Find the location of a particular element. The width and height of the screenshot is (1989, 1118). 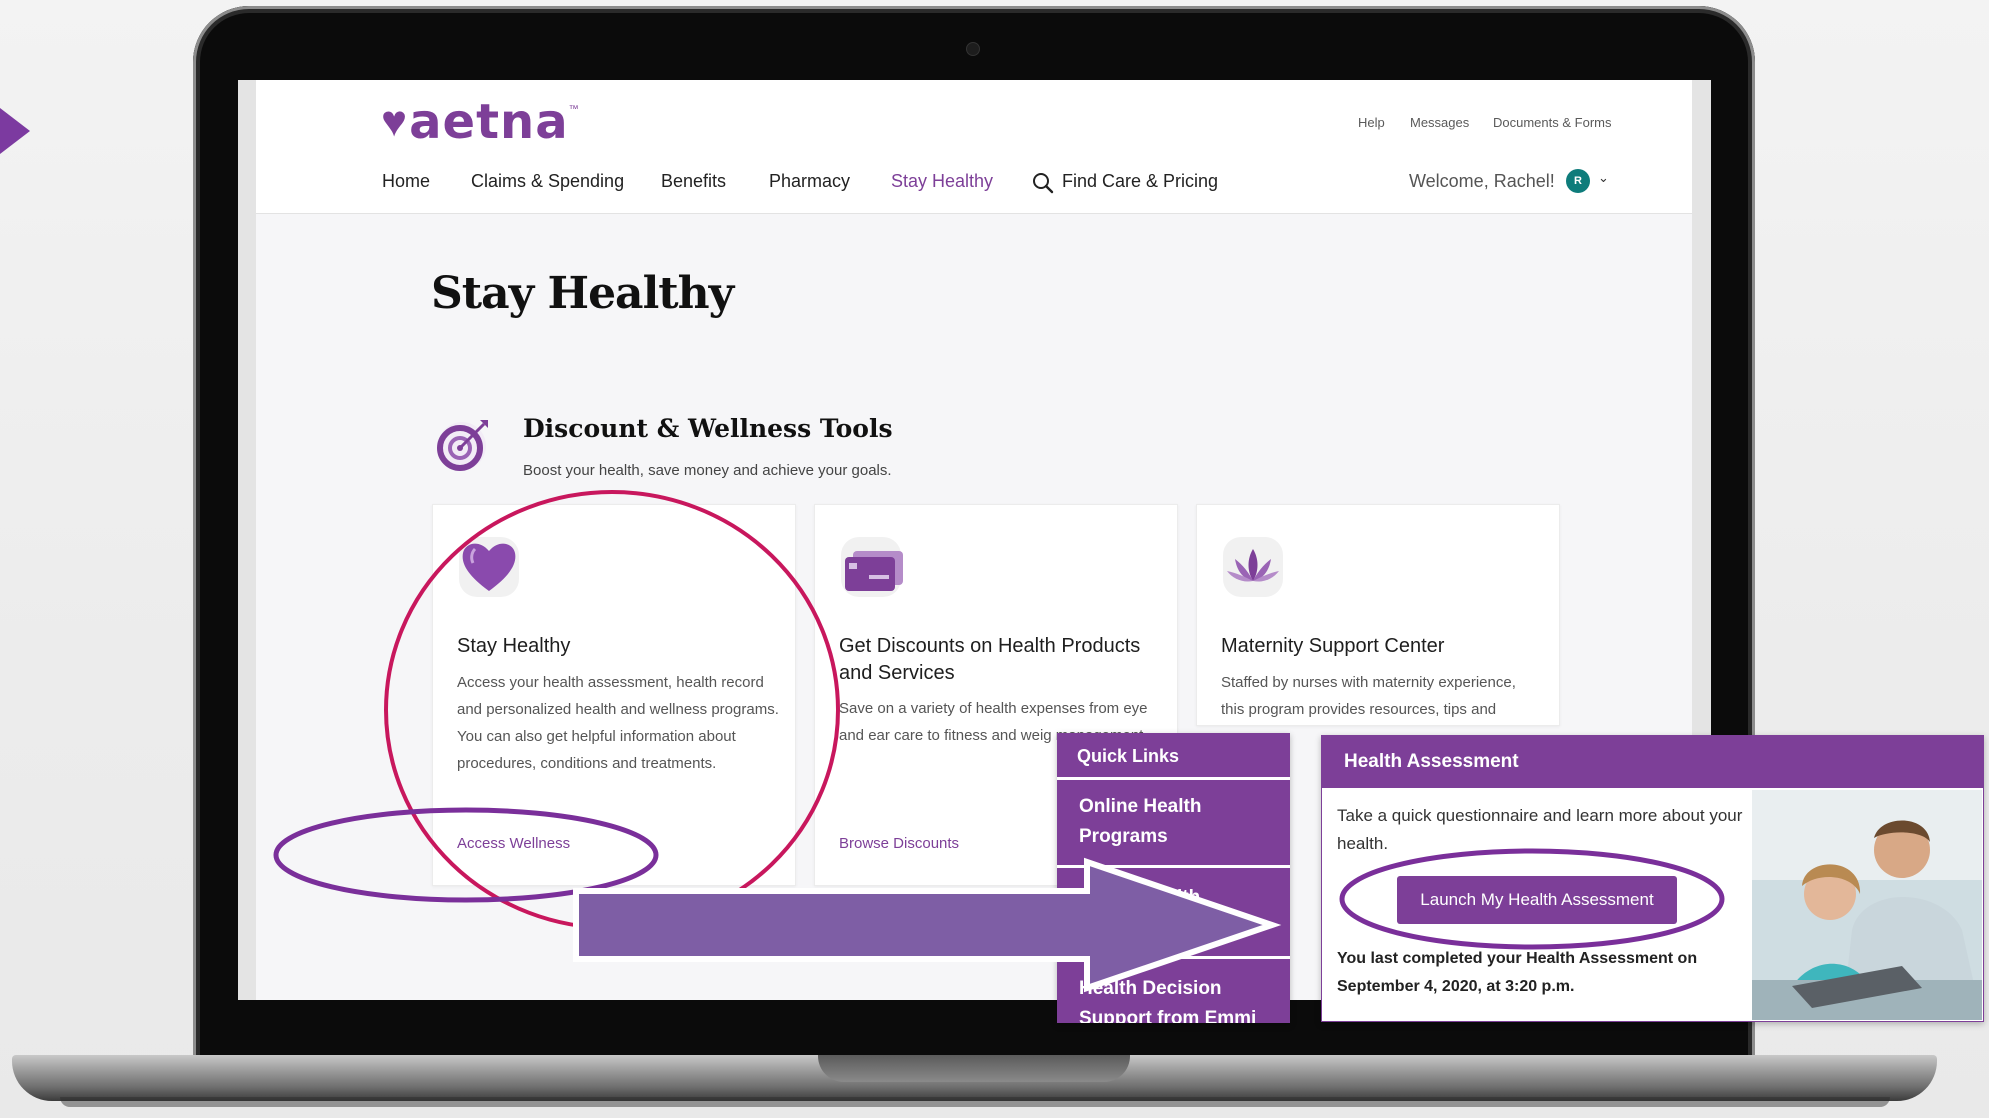

nav-home: Home is located at coordinates (406, 181).